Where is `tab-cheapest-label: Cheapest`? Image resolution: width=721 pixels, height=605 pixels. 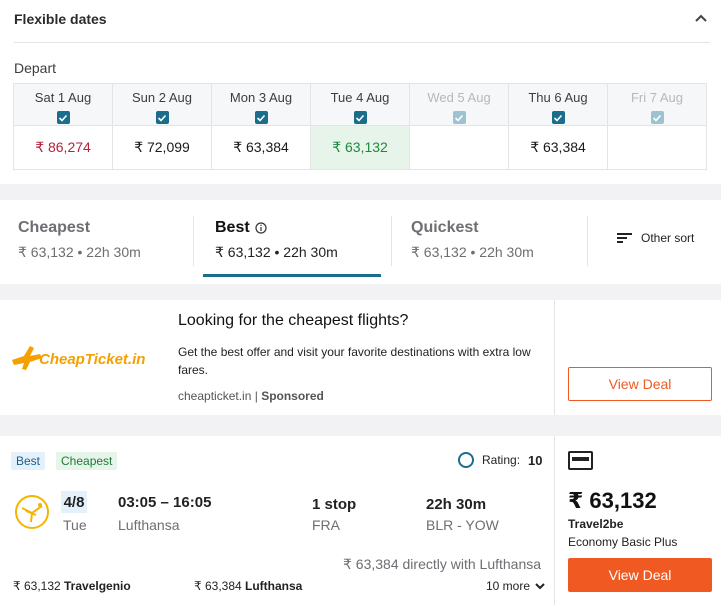
tab-cheapest-label: Cheapest is located at coordinates (54, 227).